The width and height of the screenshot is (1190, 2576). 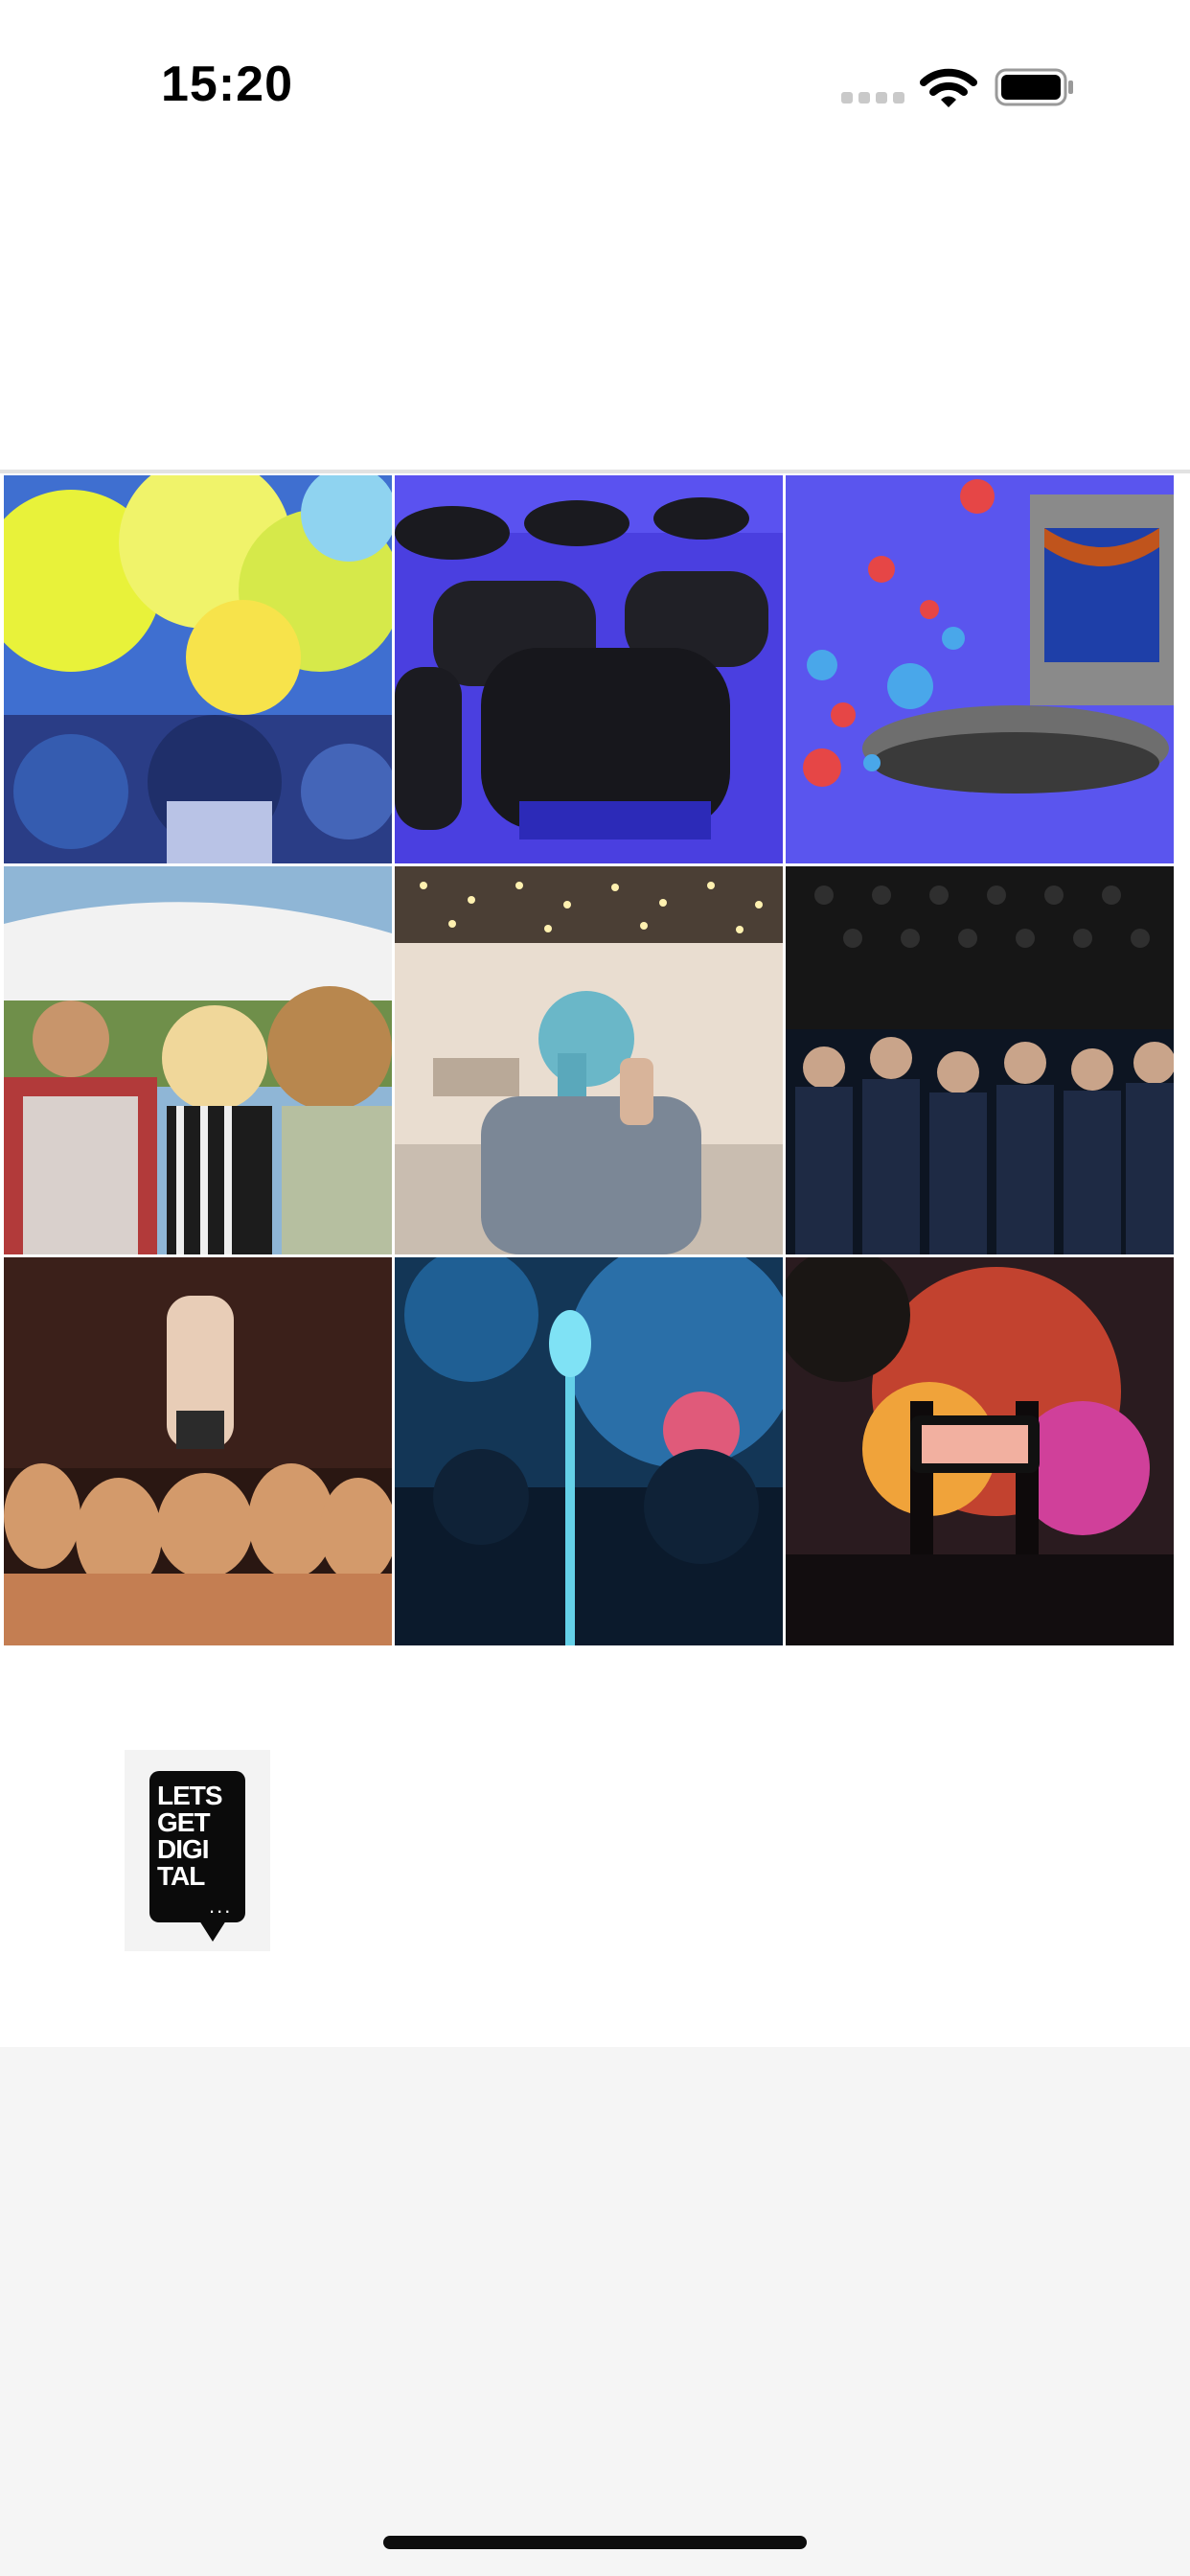 What do you see at coordinates (198, 1060) in the screenshot?
I see `festival-crowd-photo` at bounding box center [198, 1060].